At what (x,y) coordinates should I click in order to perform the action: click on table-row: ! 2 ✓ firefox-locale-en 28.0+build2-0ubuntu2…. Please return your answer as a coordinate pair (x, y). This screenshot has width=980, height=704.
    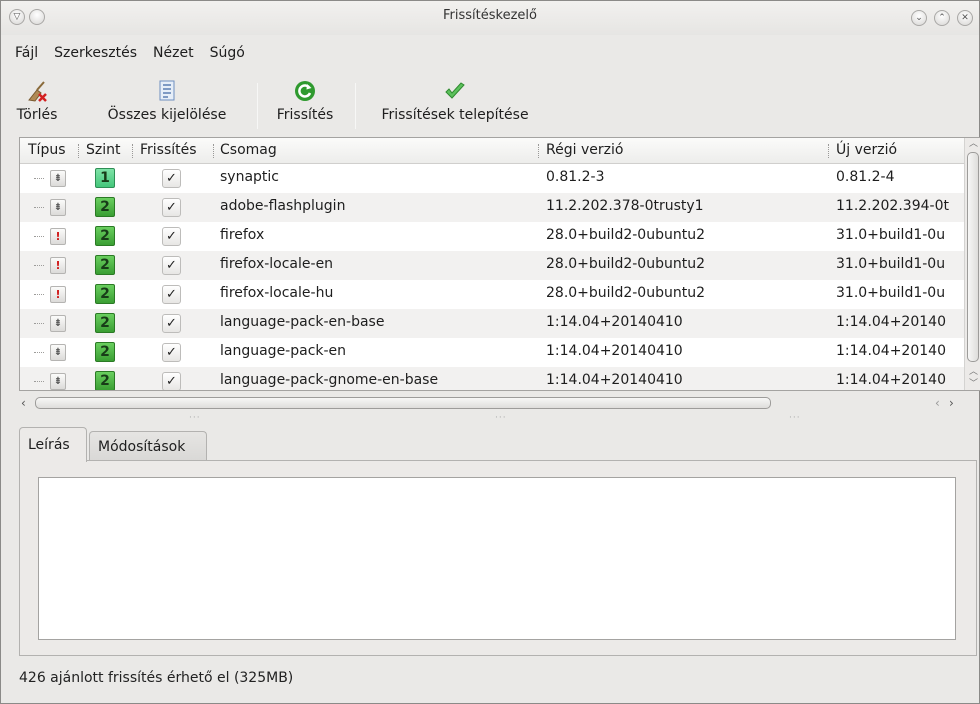
    Looking at the image, I should click on (492, 265).